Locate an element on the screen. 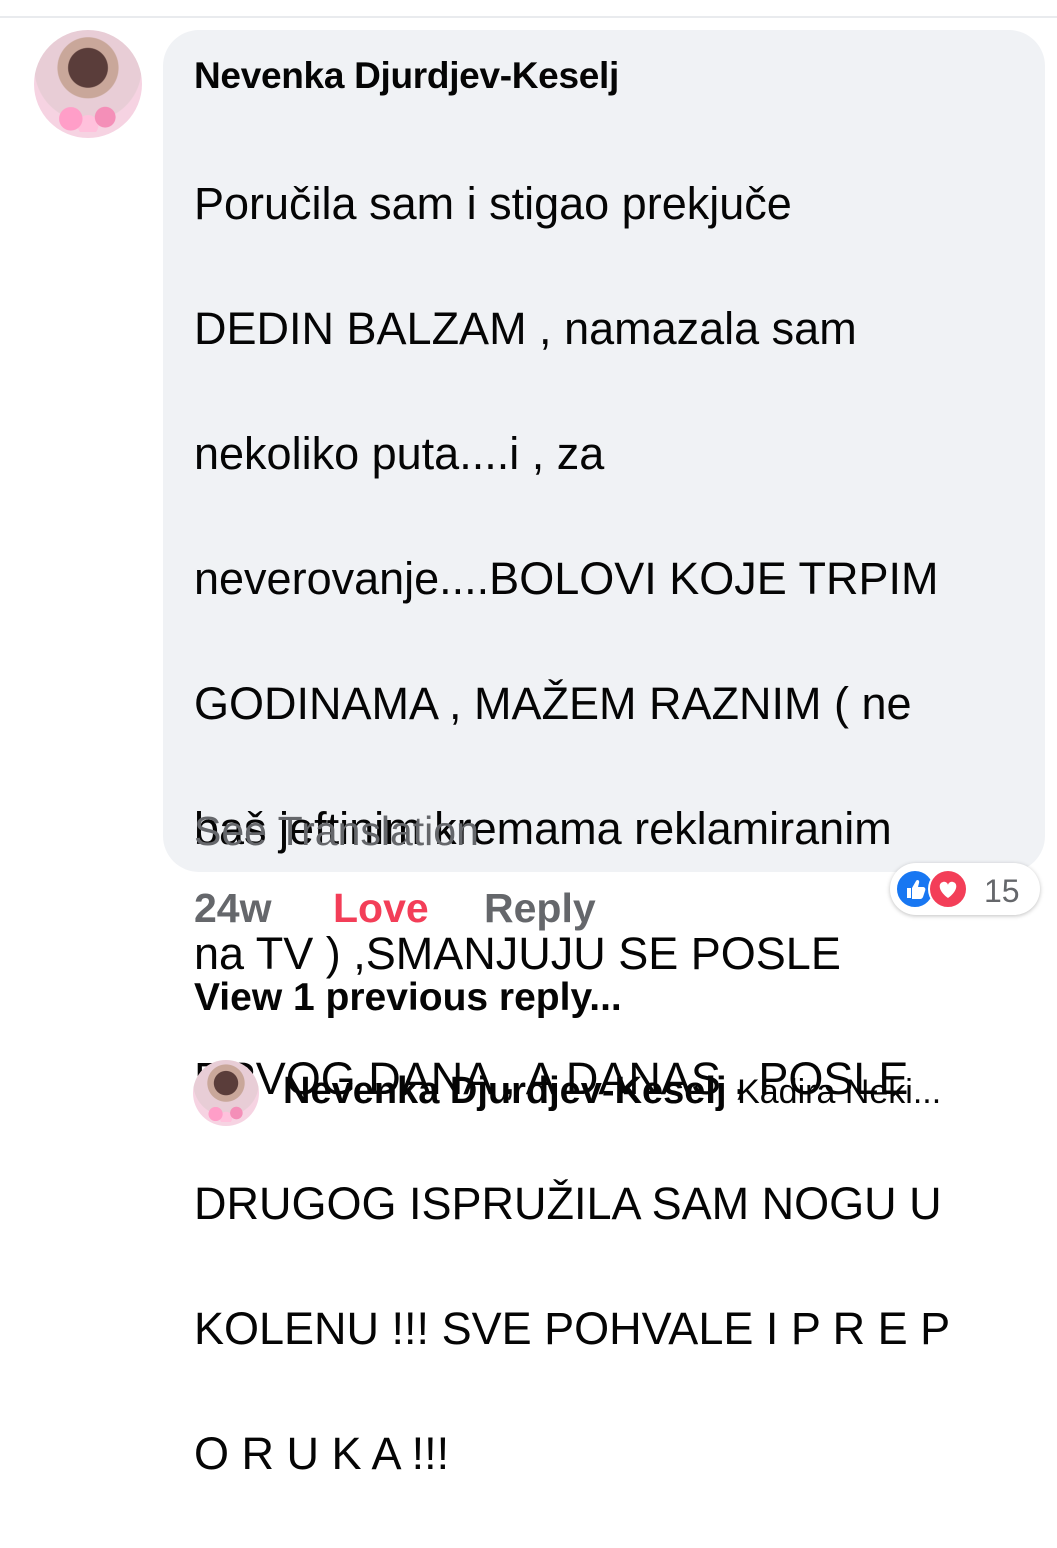  reaction-count: 15 is located at coordinates (1002, 891).